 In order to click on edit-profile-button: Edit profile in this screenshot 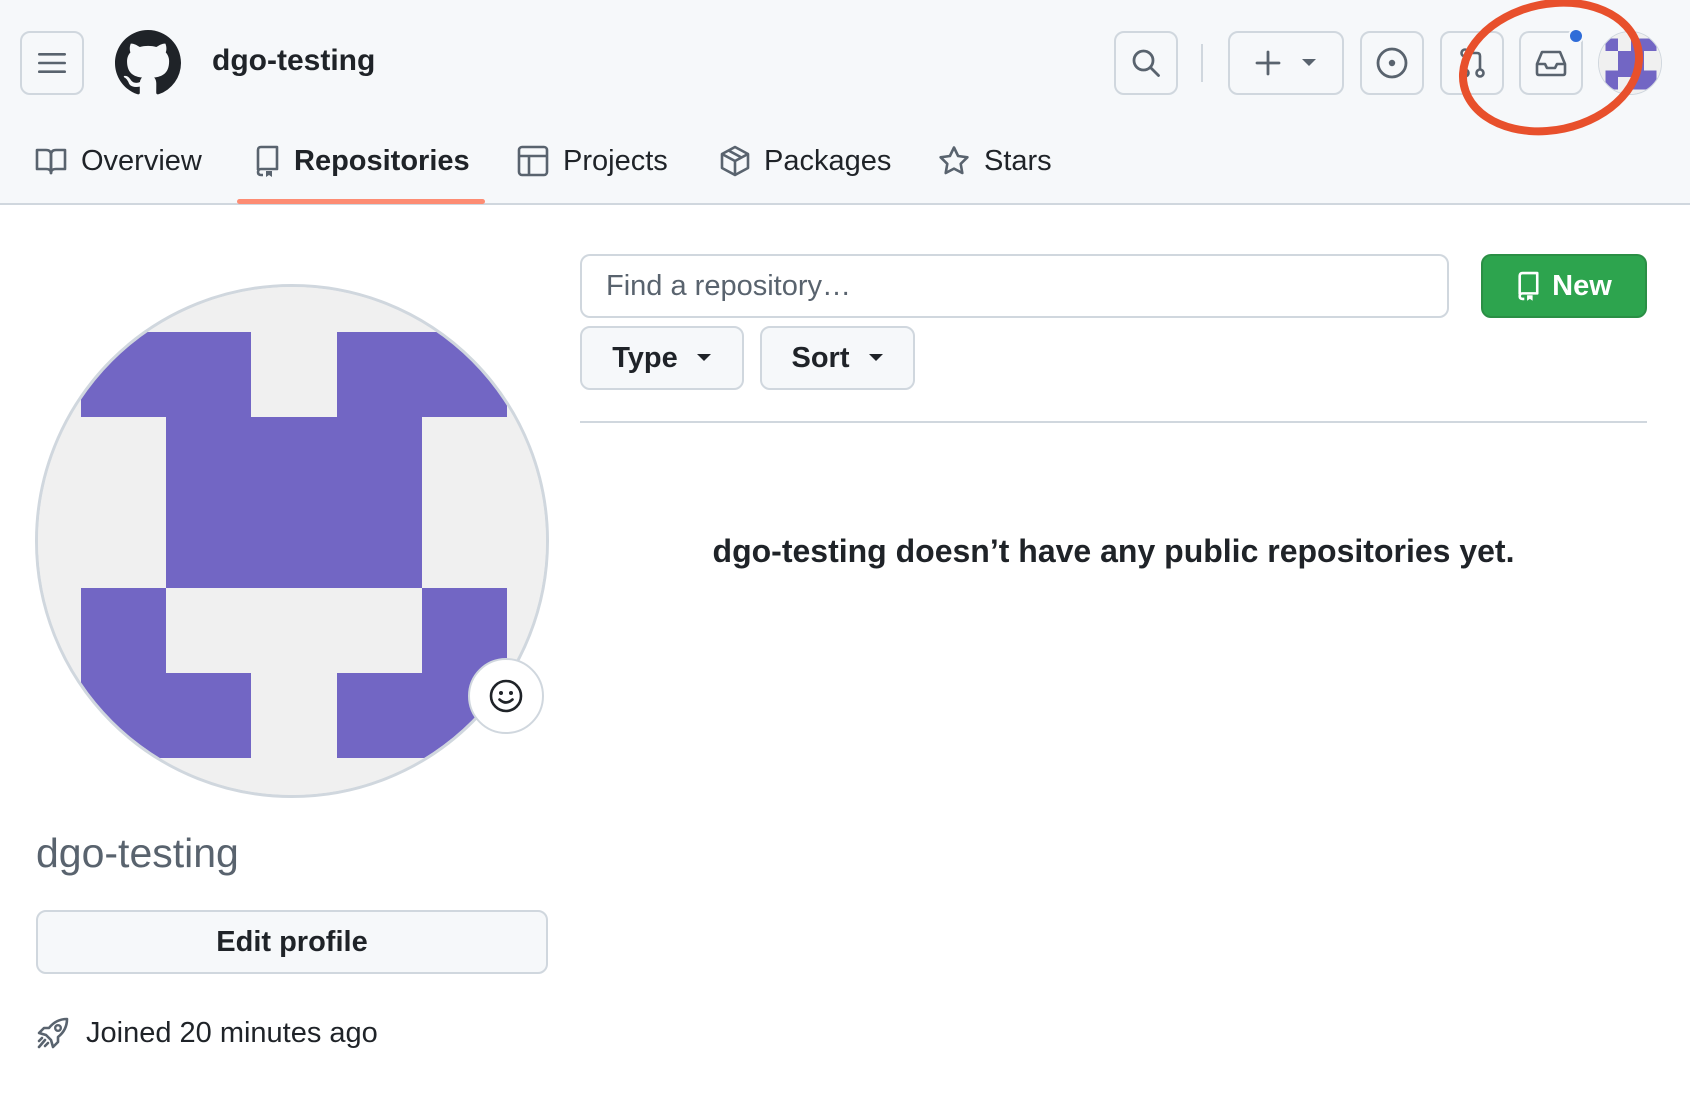, I will do `click(292, 942)`.